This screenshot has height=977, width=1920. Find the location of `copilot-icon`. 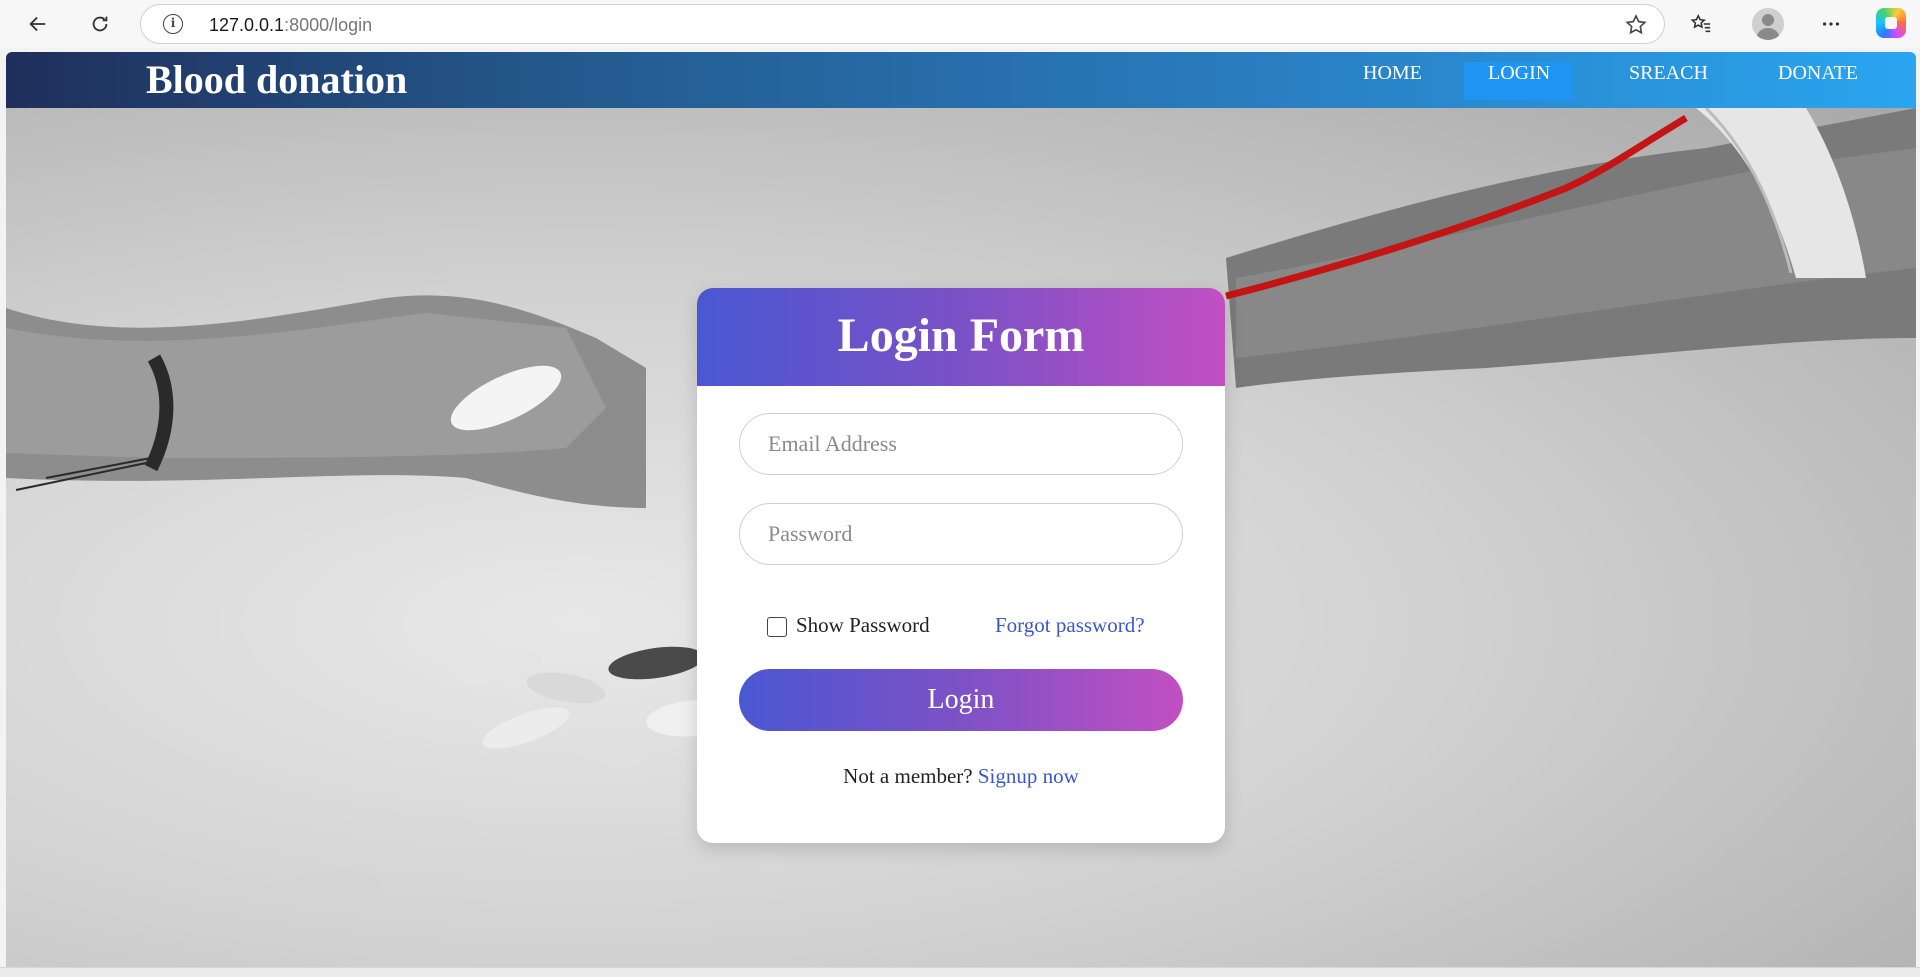

copilot-icon is located at coordinates (1891, 23).